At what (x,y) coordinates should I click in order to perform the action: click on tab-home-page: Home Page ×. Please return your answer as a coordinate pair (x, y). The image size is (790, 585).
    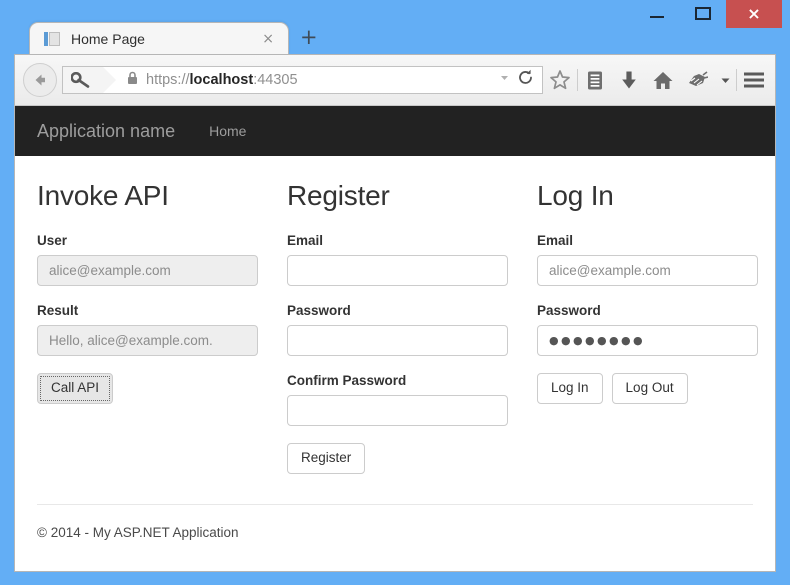
    Looking at the image, I should click on (159, 38).